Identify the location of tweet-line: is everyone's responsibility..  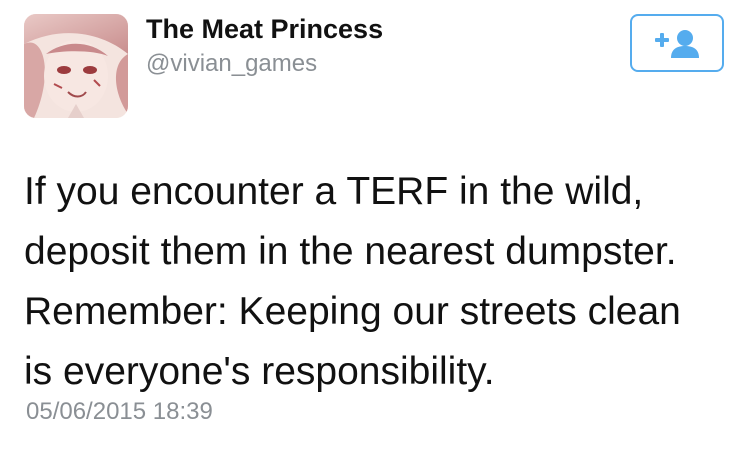
(259, 371).